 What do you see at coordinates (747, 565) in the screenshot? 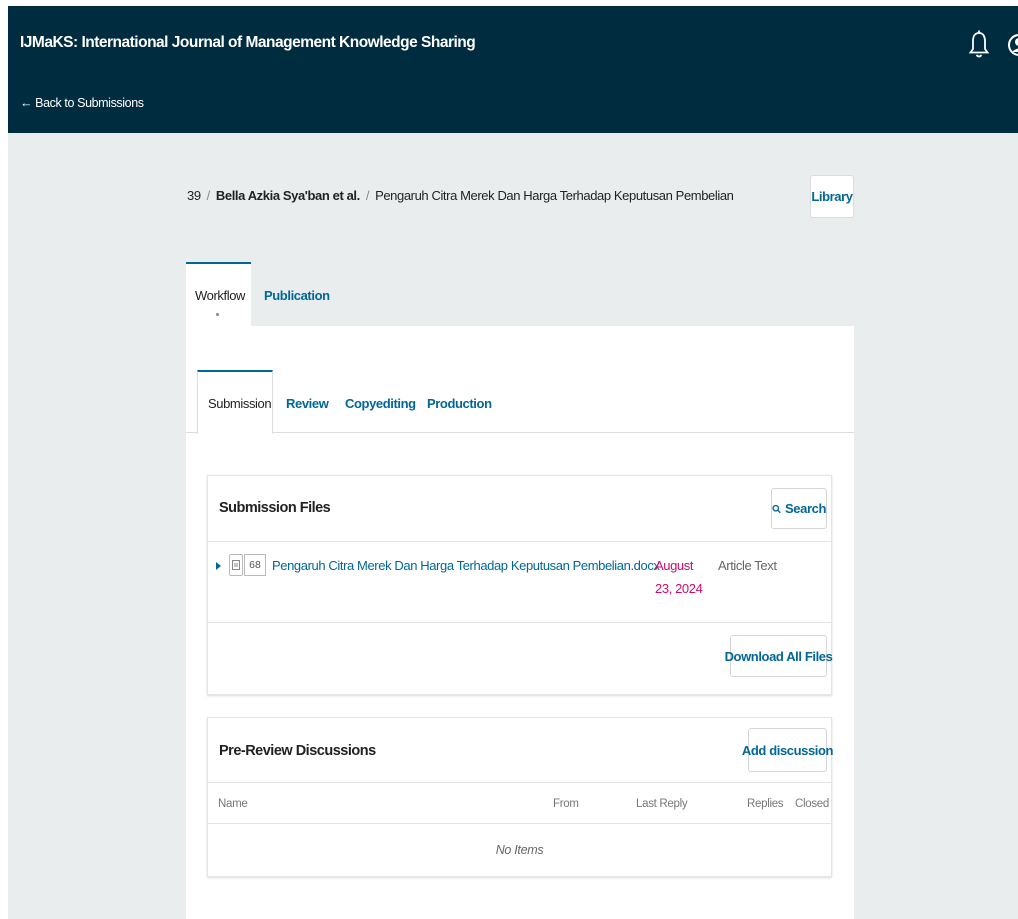
I see `file-type: Article Text` at bounding box center [747, 565].